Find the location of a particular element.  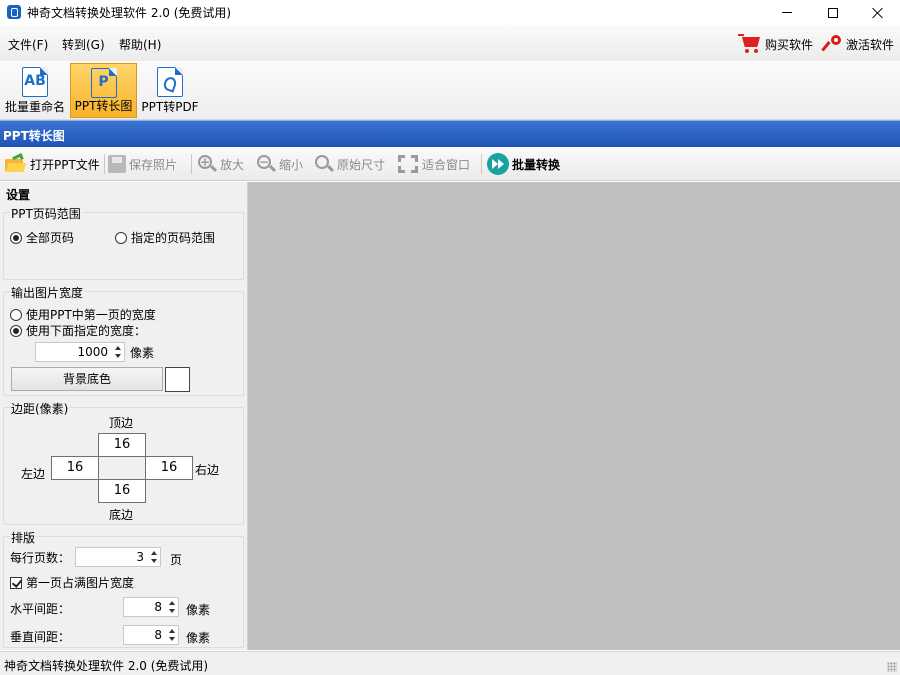

shopping-cart-icon is located at coordinates (750, 44).